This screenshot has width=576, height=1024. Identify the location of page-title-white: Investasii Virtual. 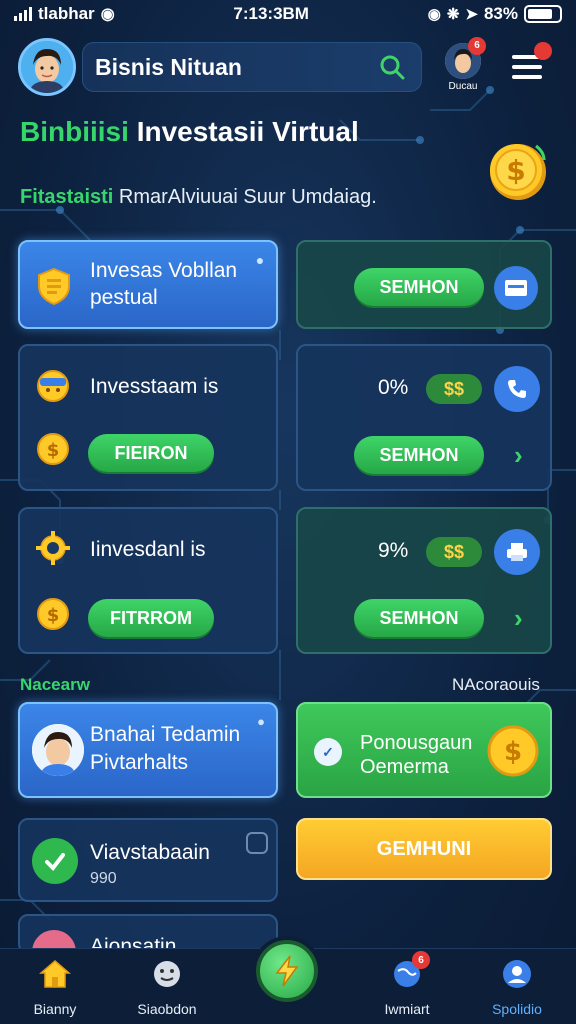
(247, 131).